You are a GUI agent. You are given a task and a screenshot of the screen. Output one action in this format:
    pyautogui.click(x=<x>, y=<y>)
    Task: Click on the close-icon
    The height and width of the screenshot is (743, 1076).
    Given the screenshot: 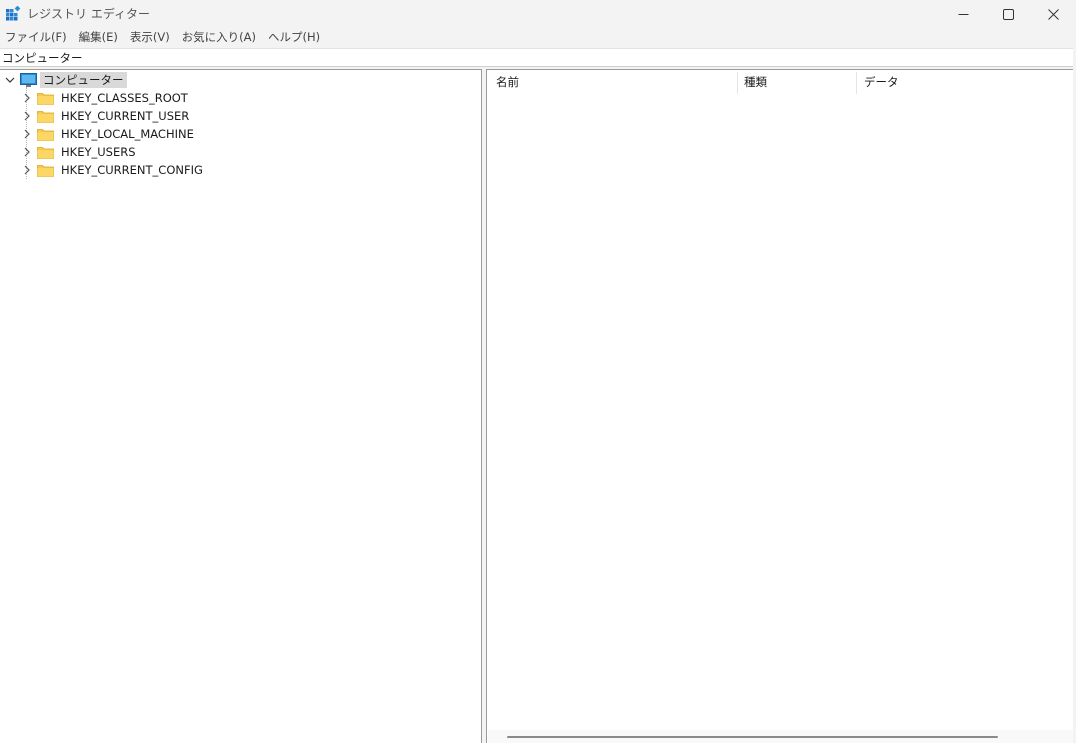 What is the action you would take?
    pyautogui.click(x=1053, y=14)
    